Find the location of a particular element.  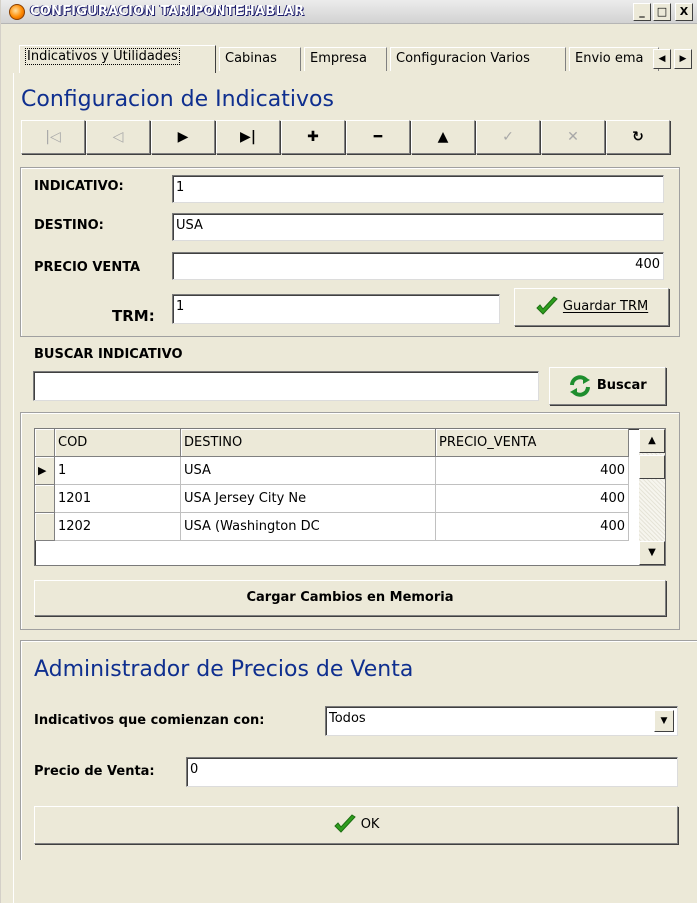

nav-next-button: ▶ is located at coordinates (183, 137).